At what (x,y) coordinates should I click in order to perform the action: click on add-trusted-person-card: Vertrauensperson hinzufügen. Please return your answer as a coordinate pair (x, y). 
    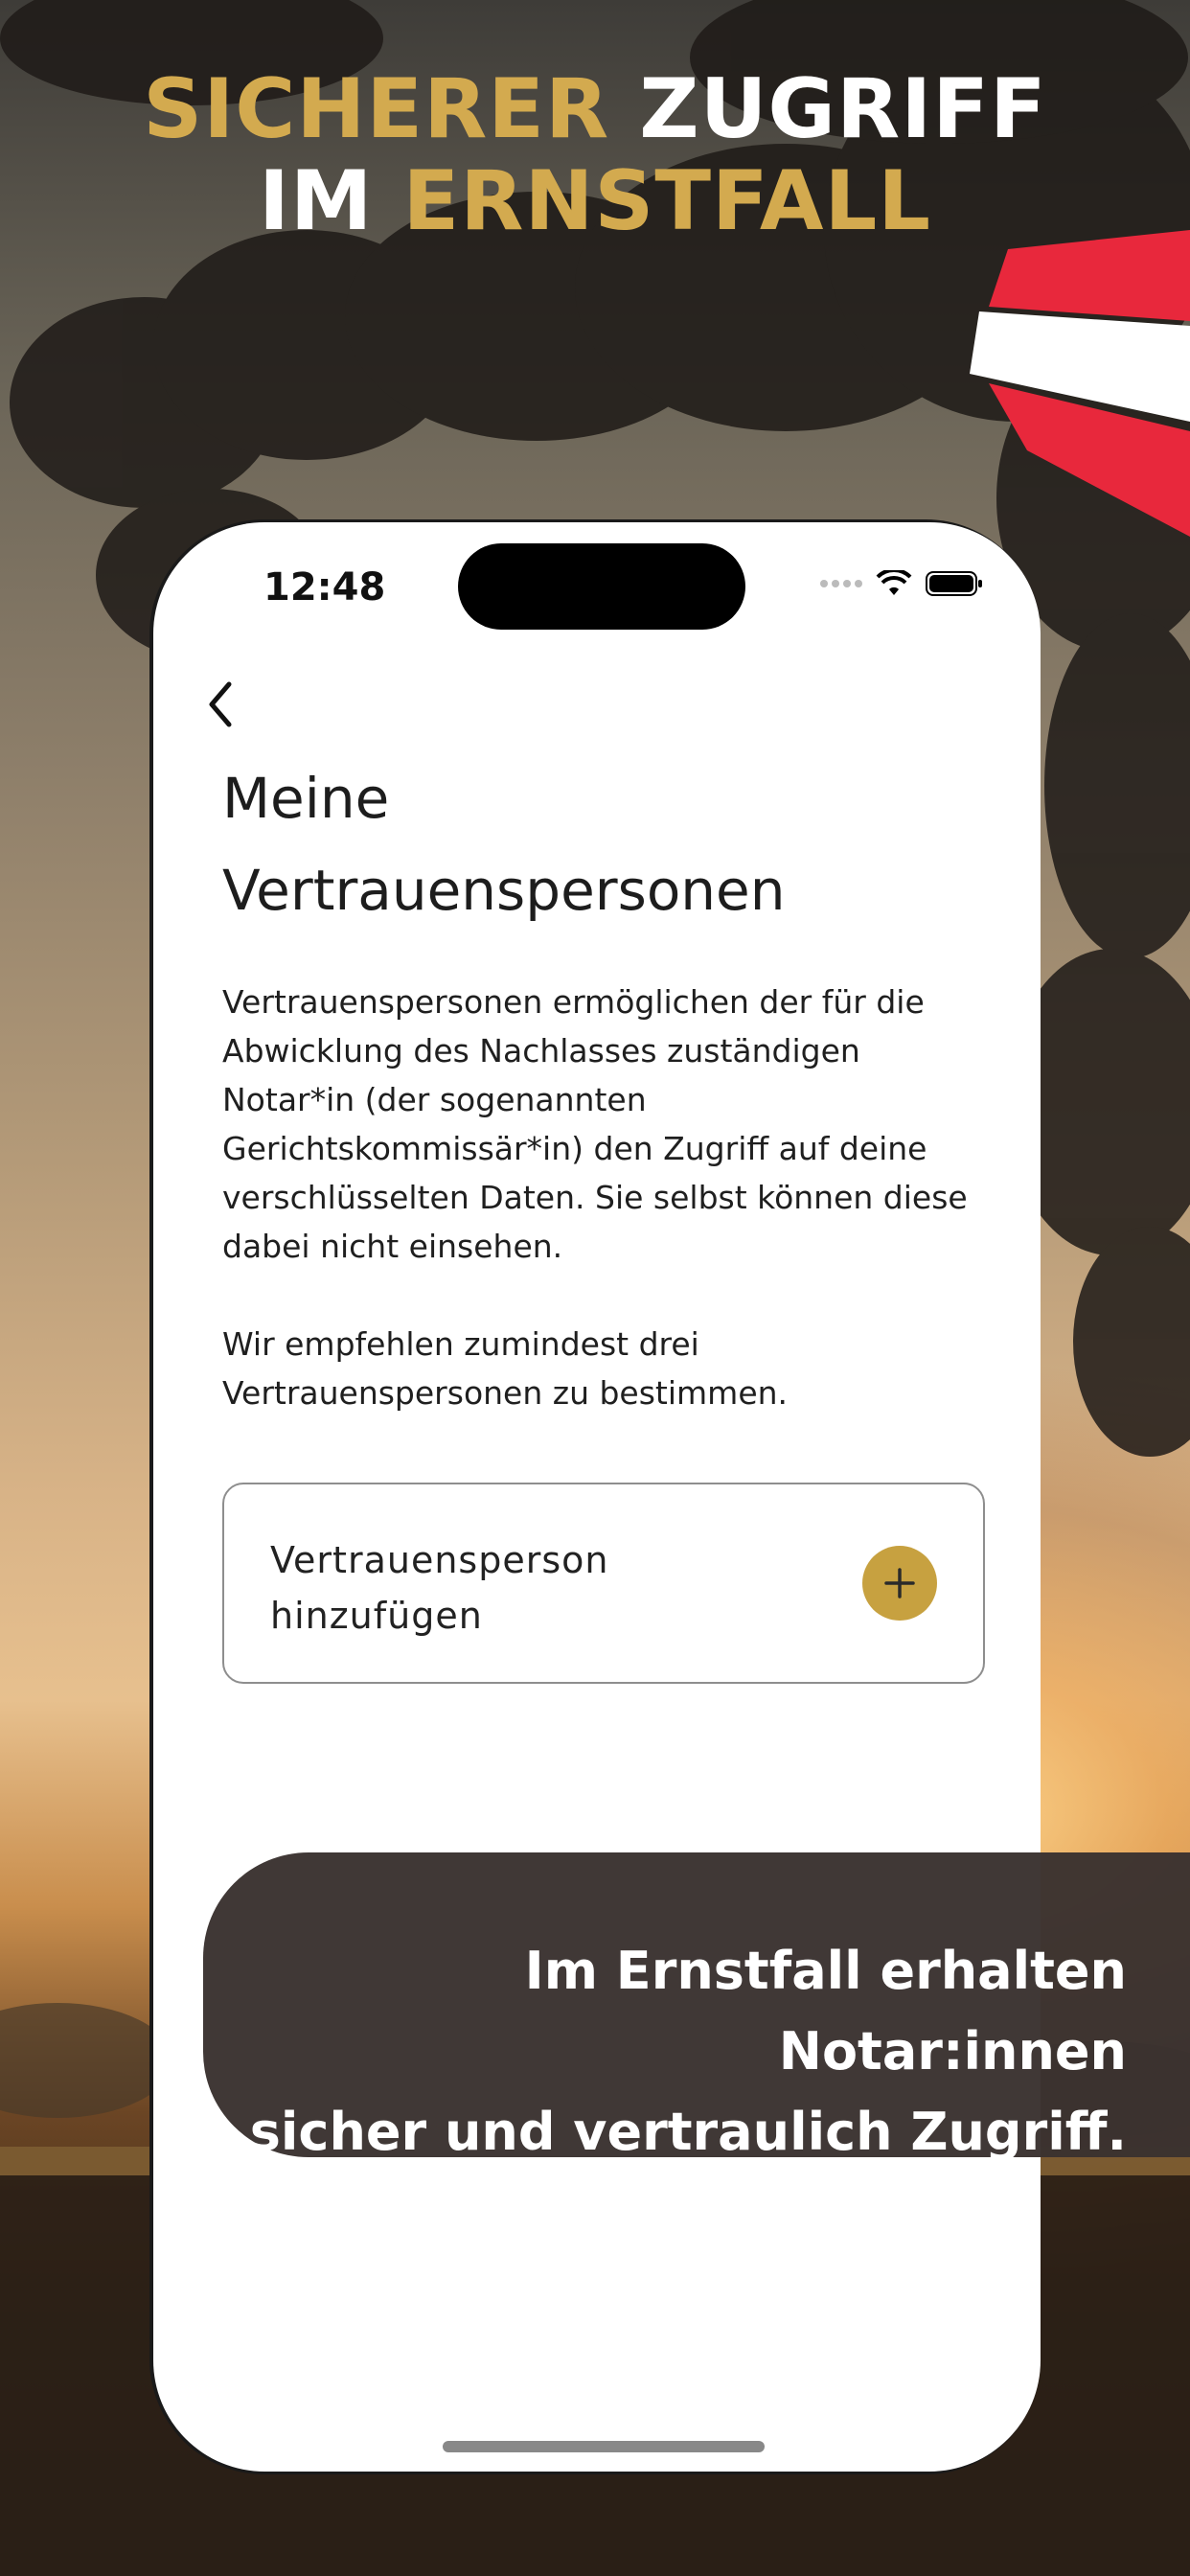
    Looking at the image, I should click on (604, 1583).